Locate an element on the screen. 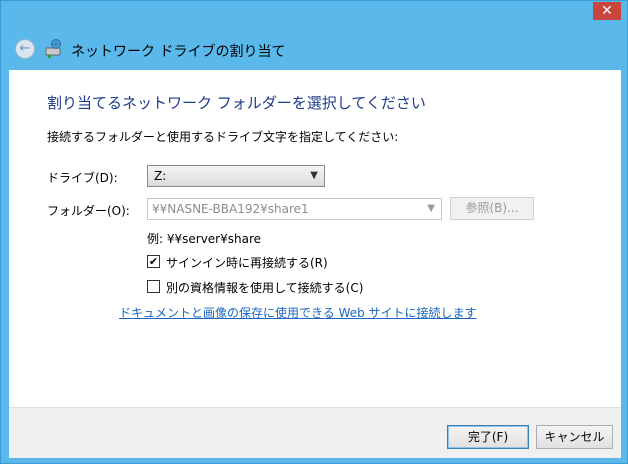  drive-select-value: Z: is located at coordinates (160, 176).